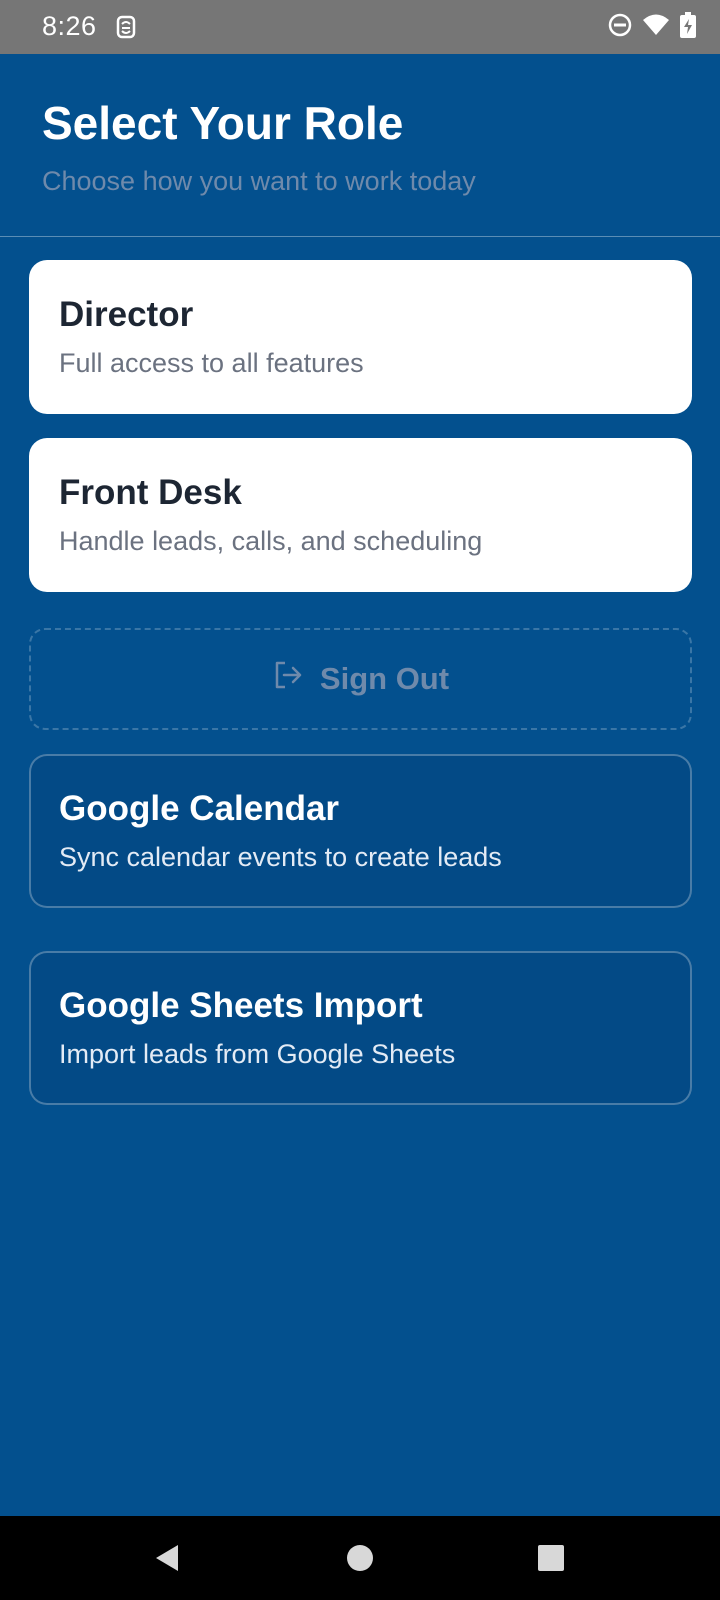  What do you see at coordinates (384, 678) in the screenshot?
I see `sign-out-label: Sign Out` at bounding box center [384, 678].